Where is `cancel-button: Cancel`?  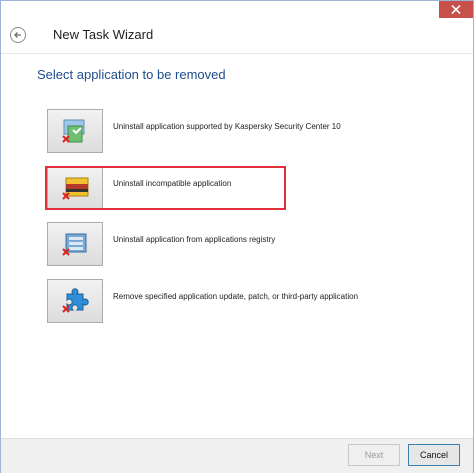
cancel-button: Cancel is located at coordinates (434, 455).